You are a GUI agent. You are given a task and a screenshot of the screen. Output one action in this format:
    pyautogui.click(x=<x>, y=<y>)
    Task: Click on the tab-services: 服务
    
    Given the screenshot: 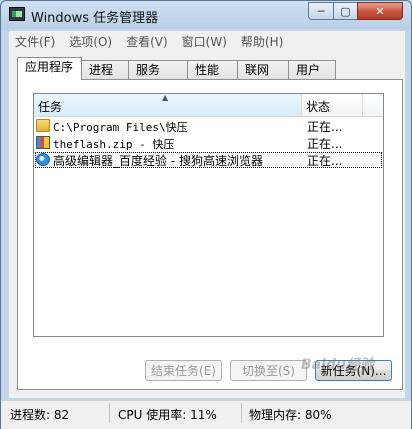 What is the action you would take?
    pyautogui.click(x=158, y=69)
    